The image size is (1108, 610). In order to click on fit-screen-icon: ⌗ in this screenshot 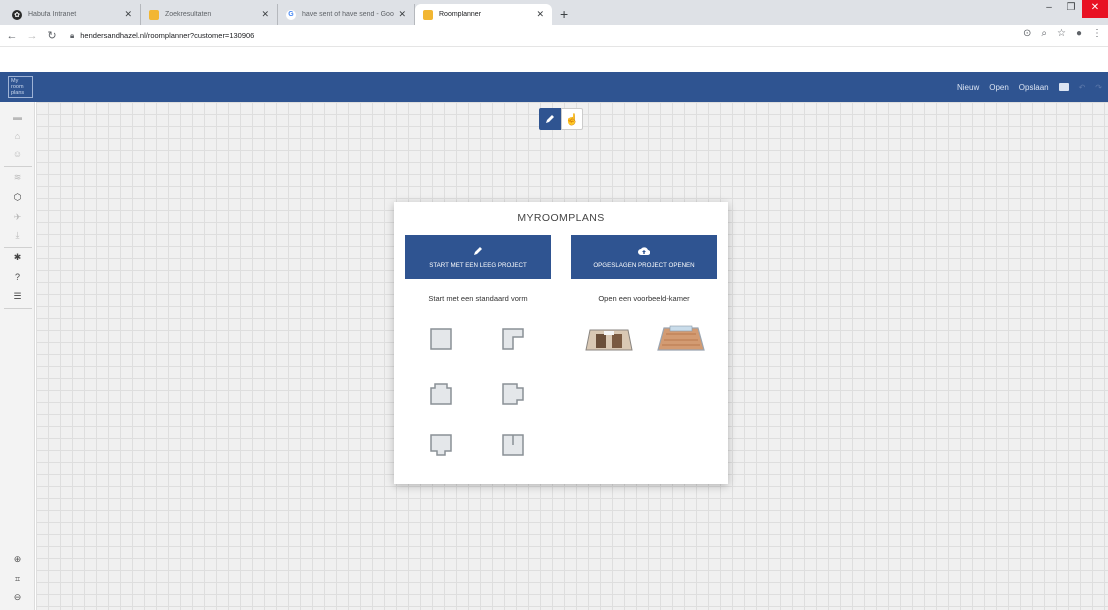, I will do `click(17, 579)`.